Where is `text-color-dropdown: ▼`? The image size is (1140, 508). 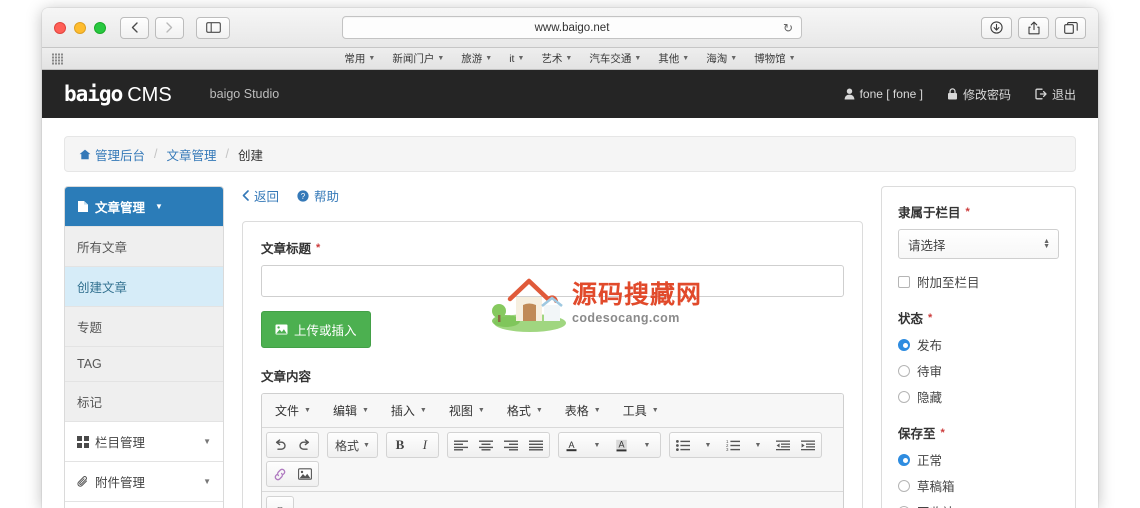
text-color-dropdown: ▼ is located at coordinates (597, 445).